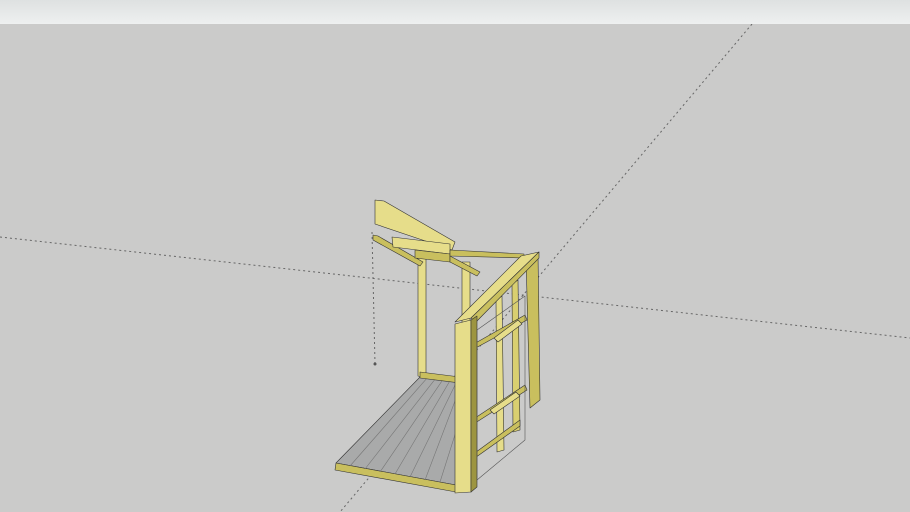 The height and width of the screenshot is (512, 910). I want to click on front-post, so click(463, 406).